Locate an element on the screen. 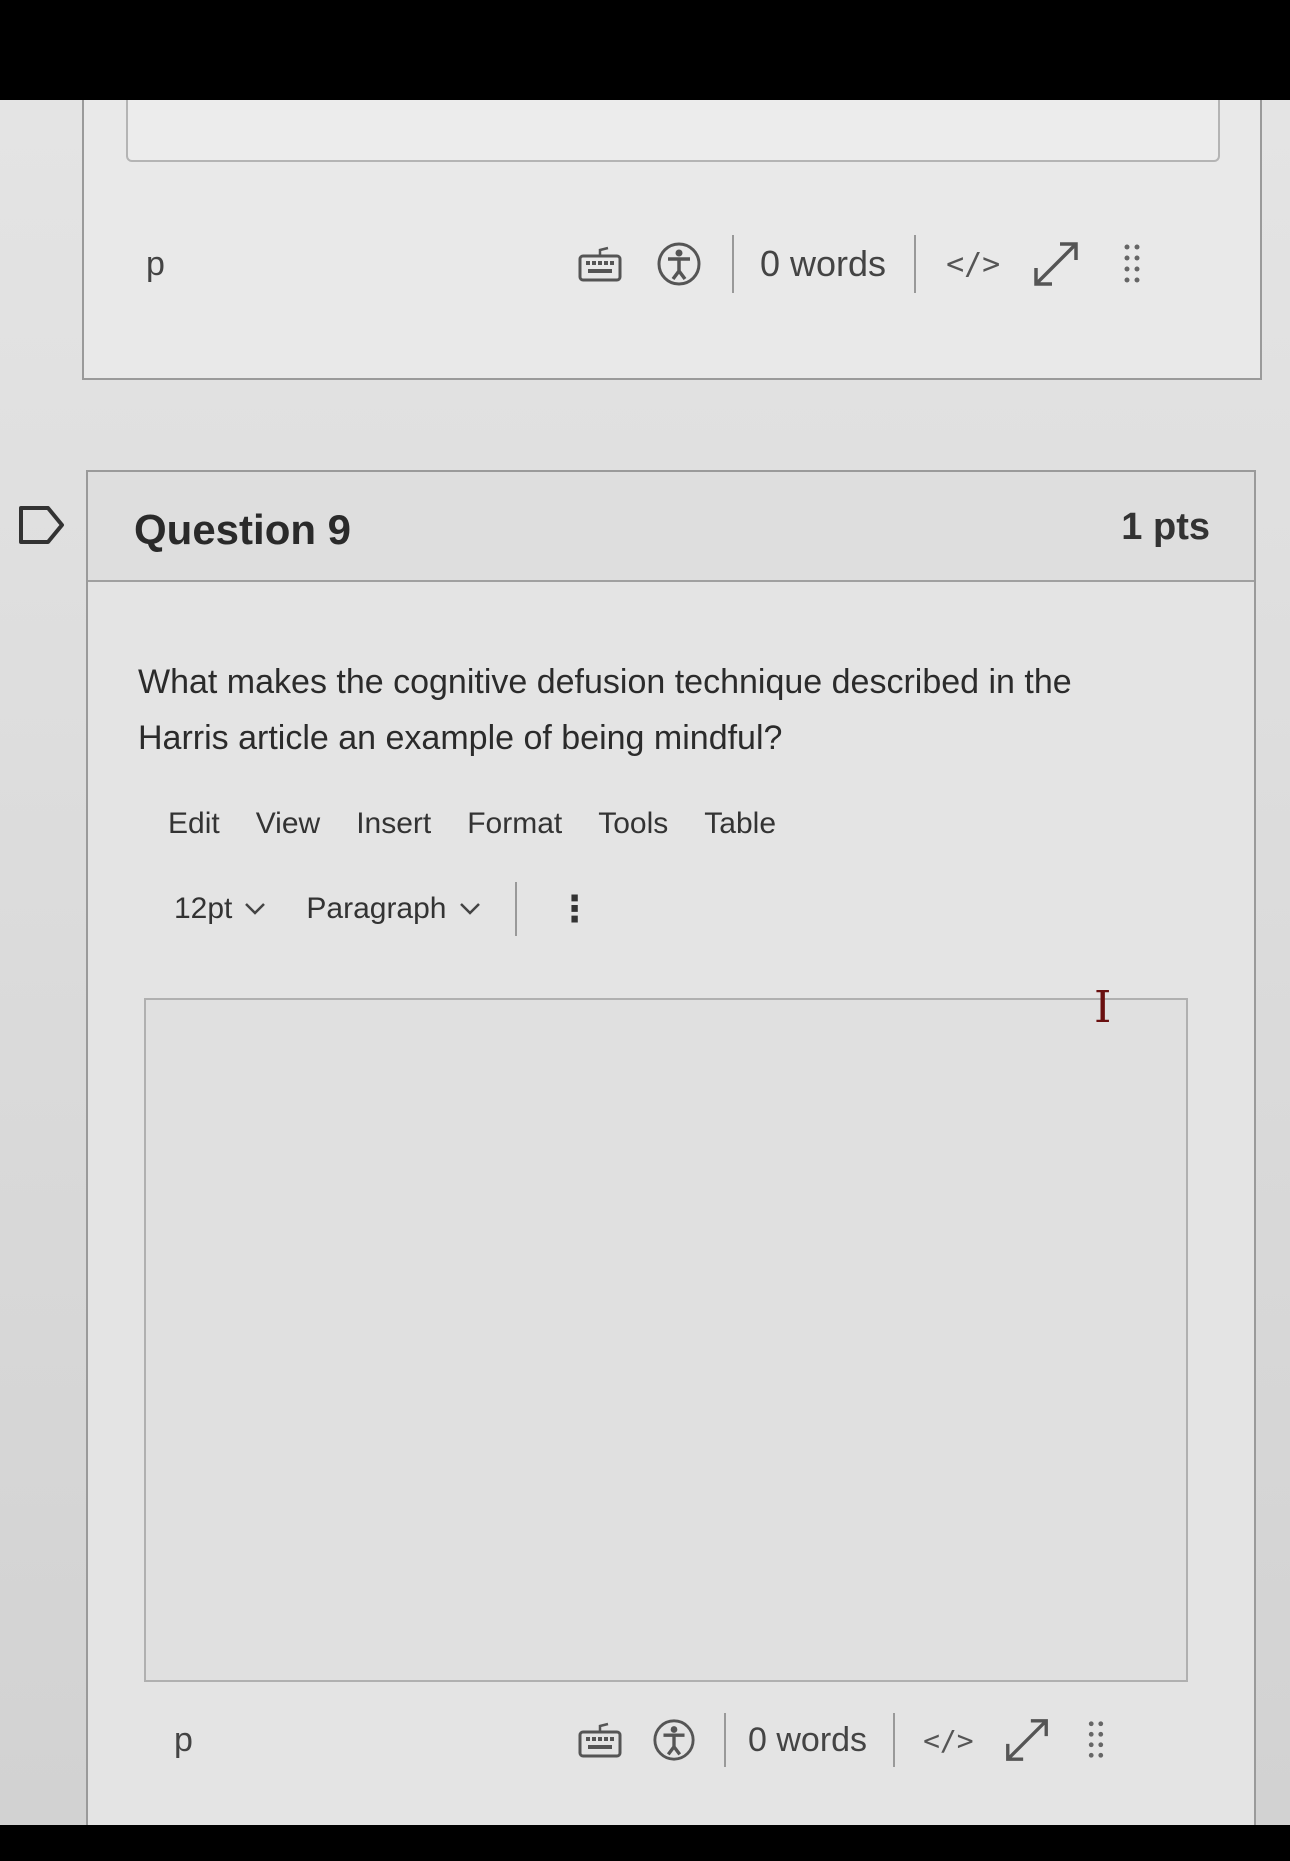  menu-tools: Tools is located at coordinates (633, 824).